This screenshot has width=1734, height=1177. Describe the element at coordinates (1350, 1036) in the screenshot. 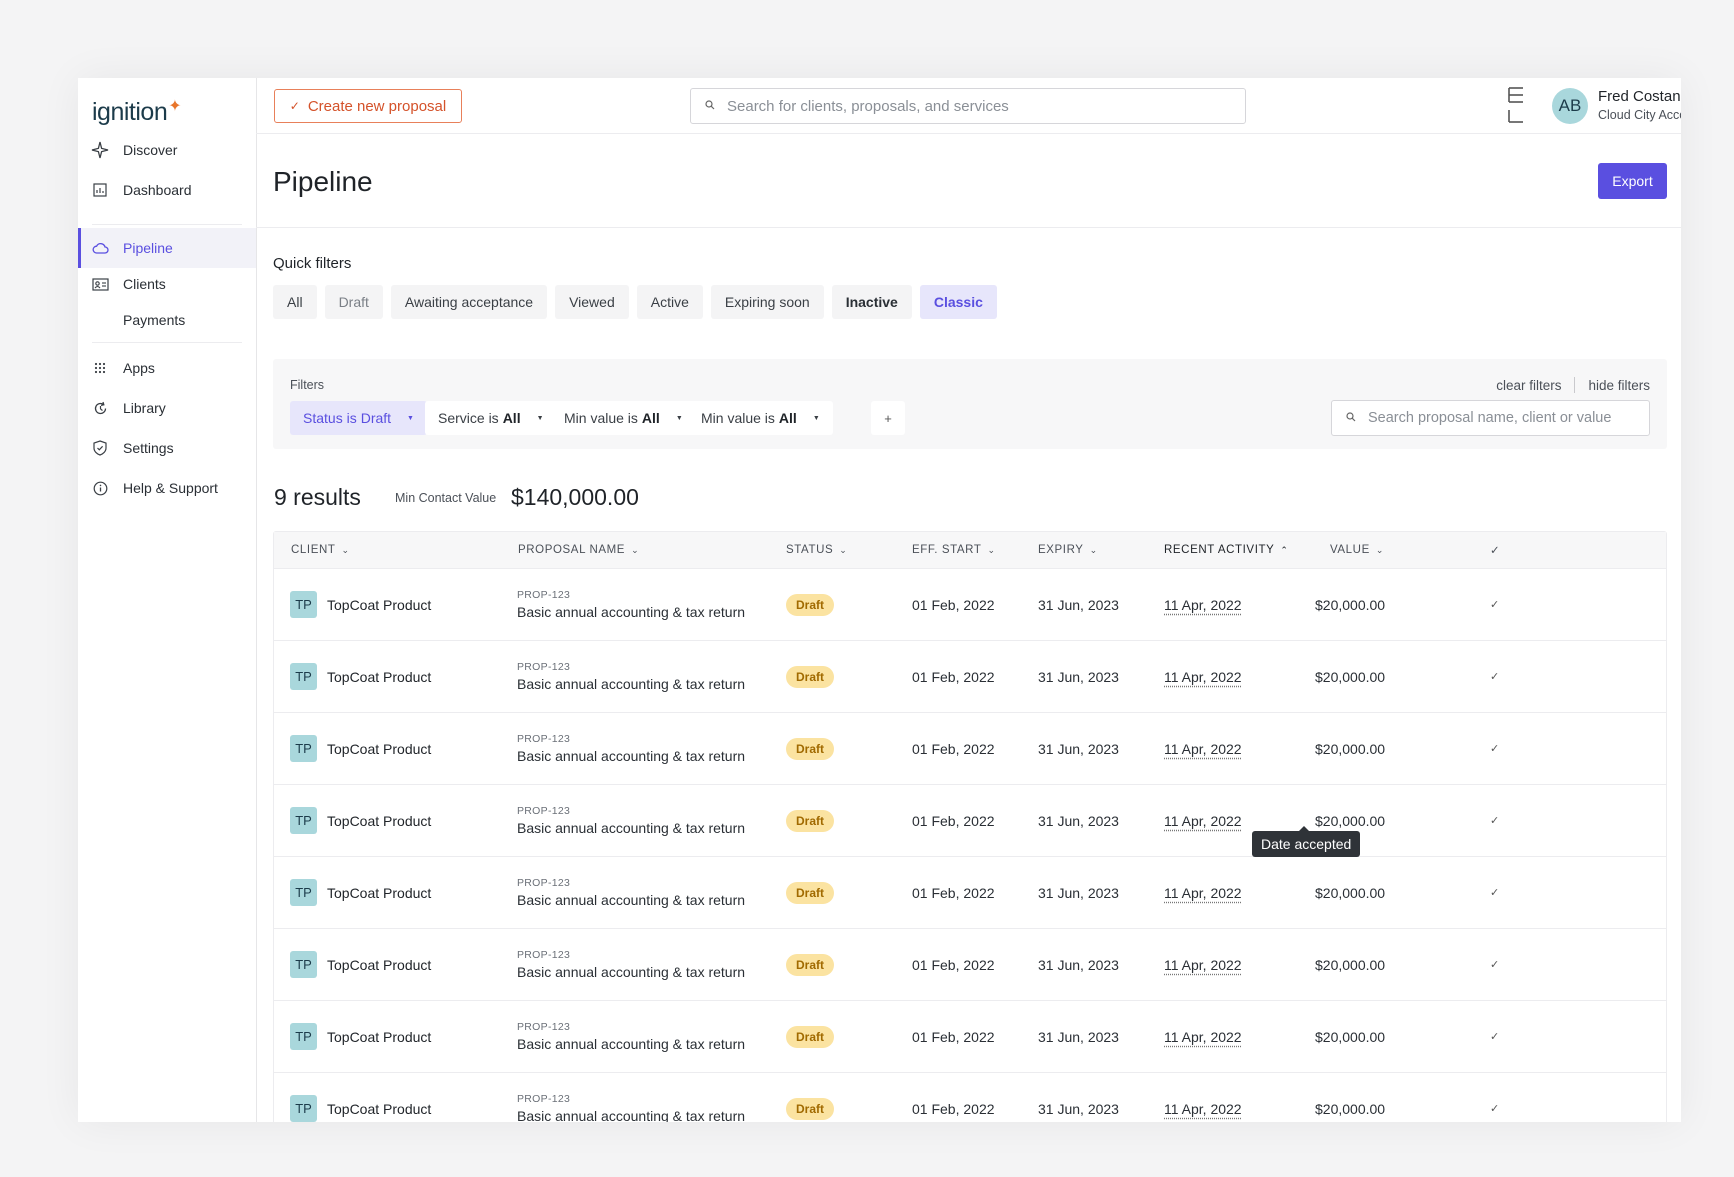

I see `value-cell: $20,000.00` at that location.